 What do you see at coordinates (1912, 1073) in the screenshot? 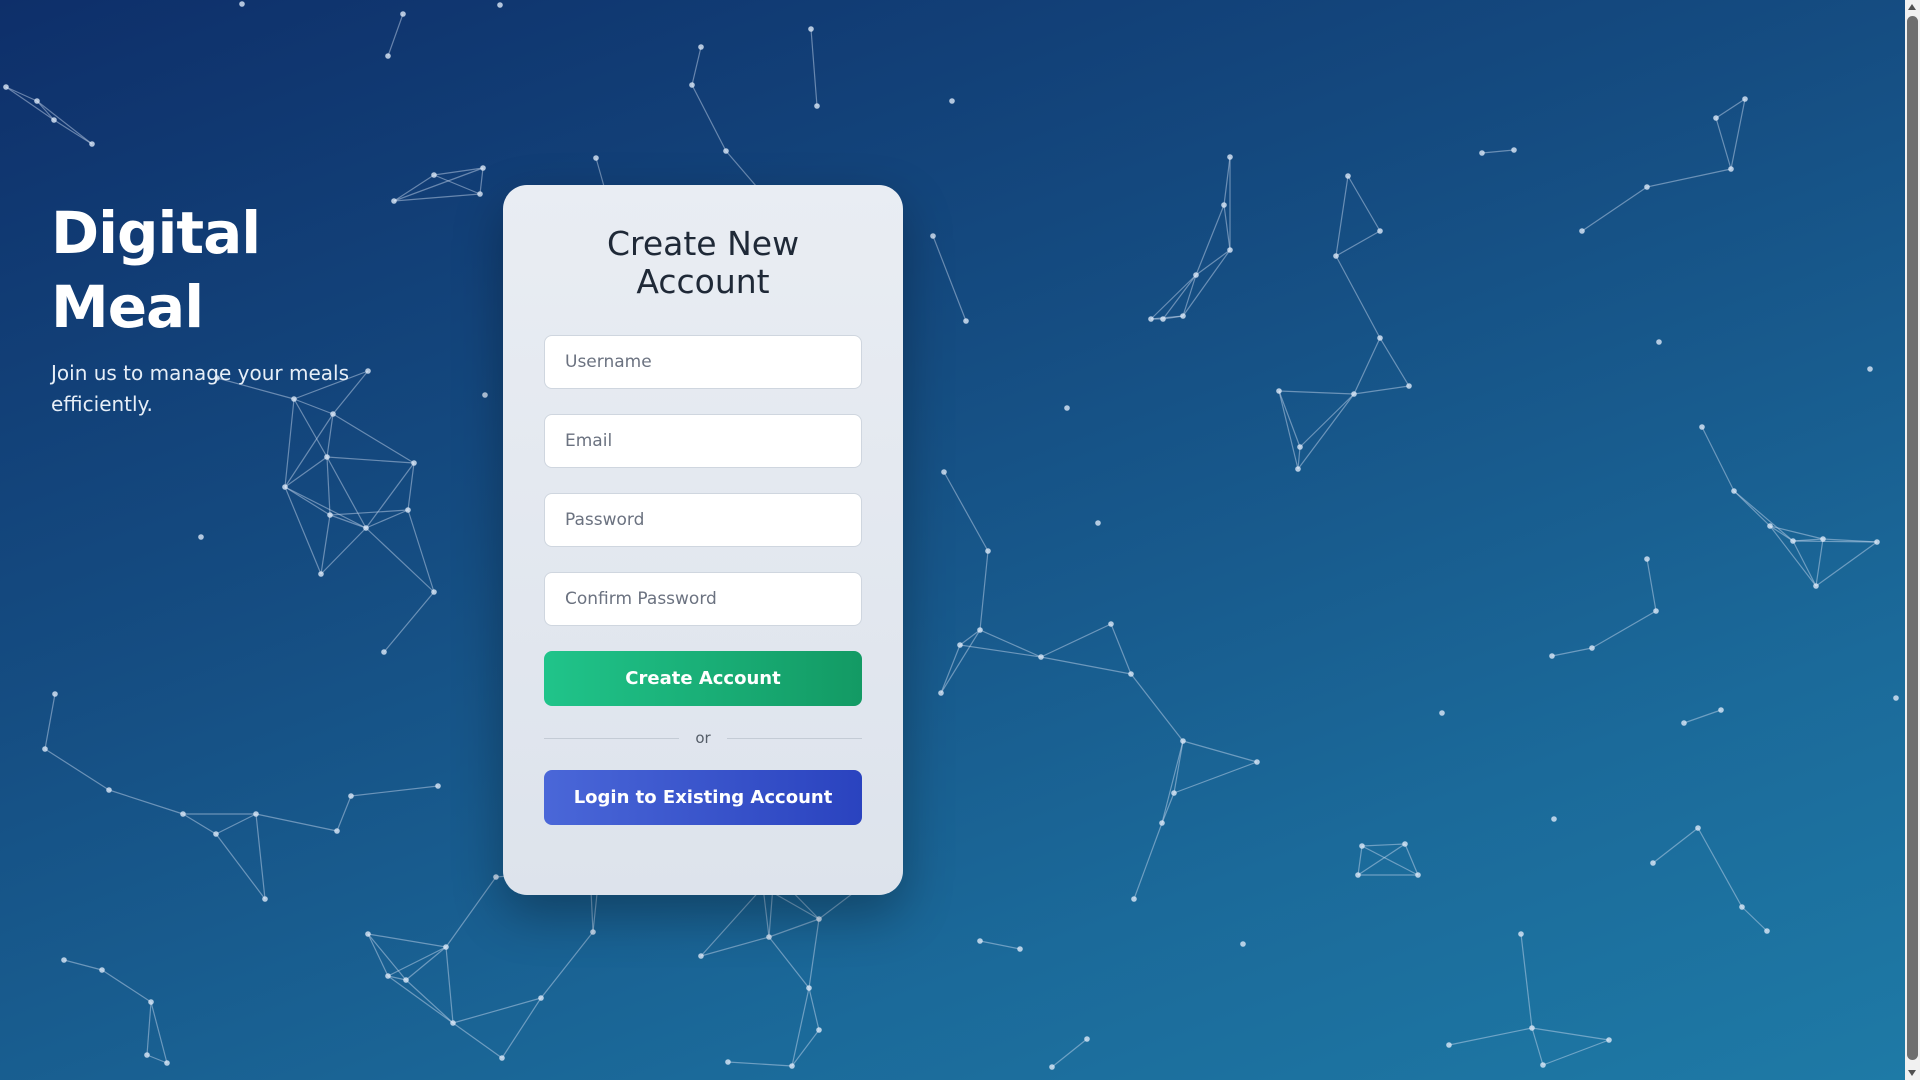
I see `scroll-down-arrow-icon` at bounding box center [1912, 1073].